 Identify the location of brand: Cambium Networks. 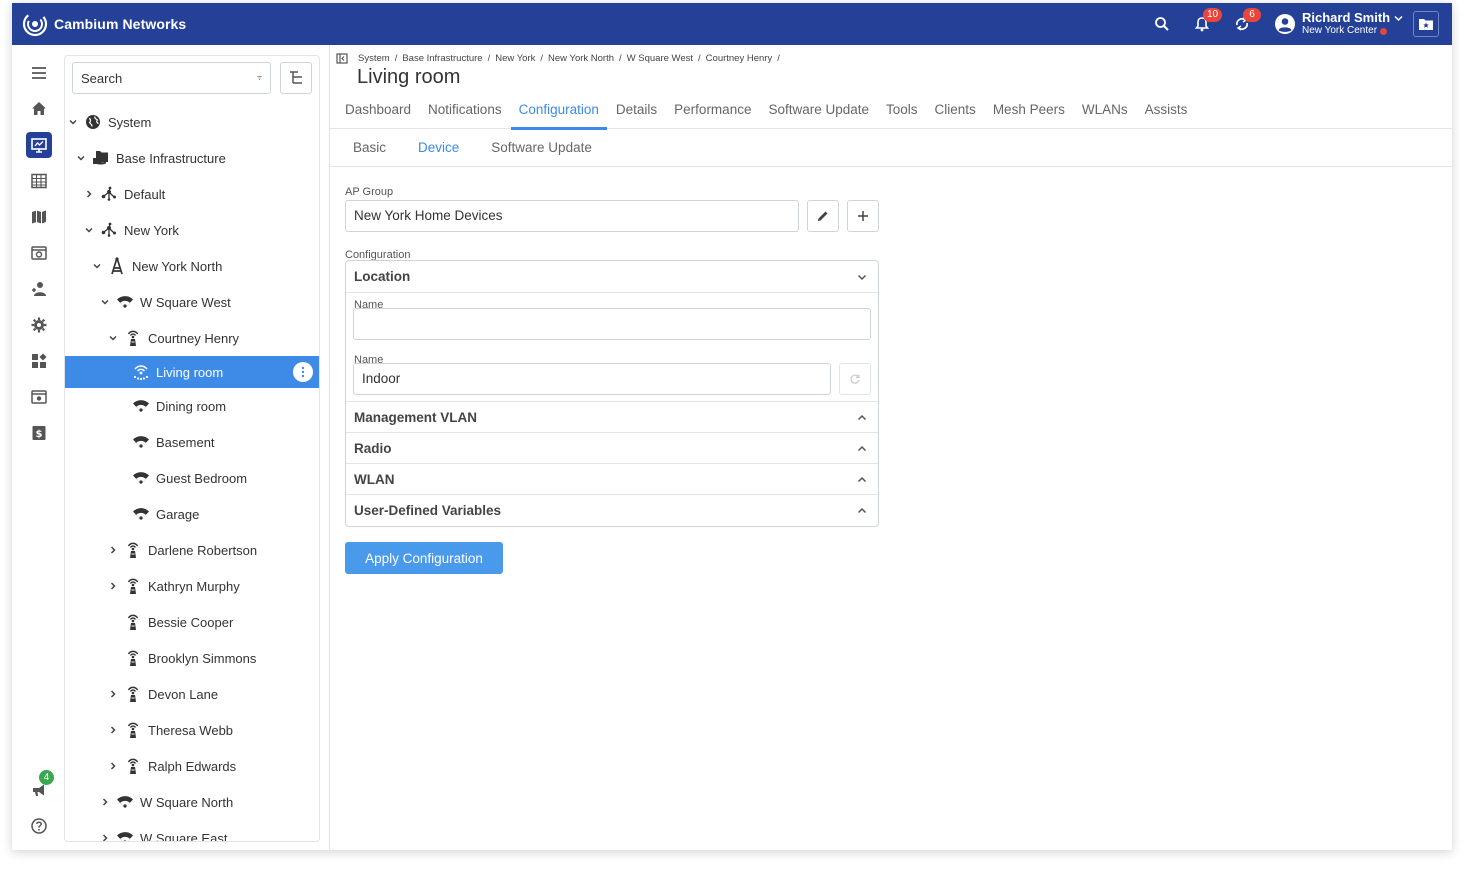
(104, 24).